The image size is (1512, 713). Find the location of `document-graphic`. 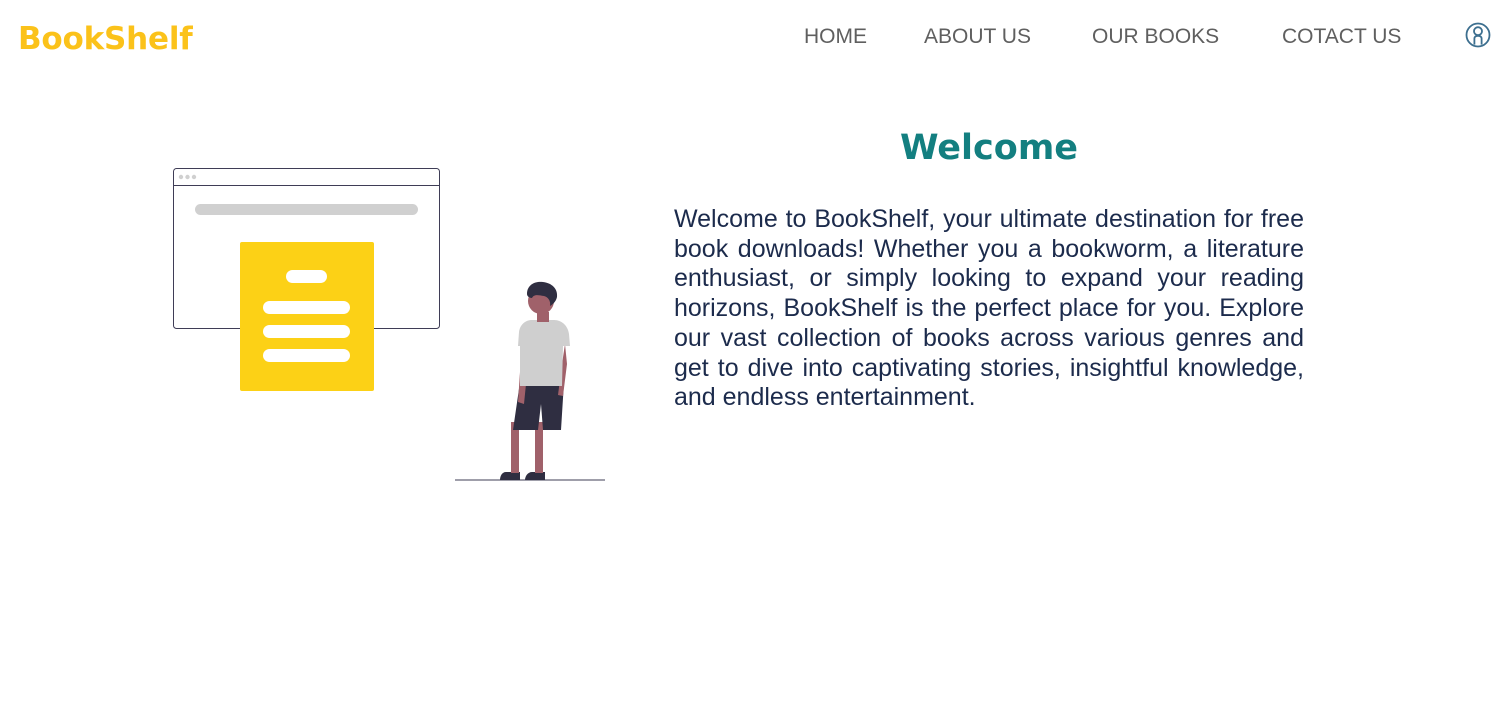

document-graphic is located at coordinates (307, 316).